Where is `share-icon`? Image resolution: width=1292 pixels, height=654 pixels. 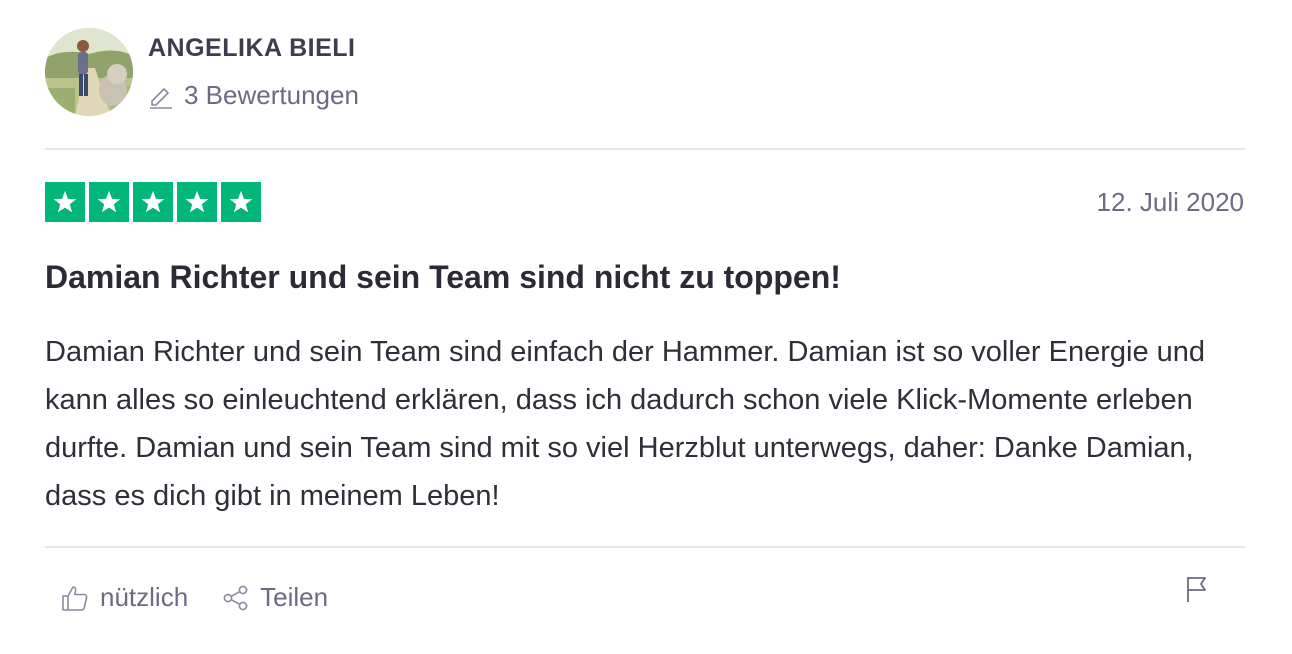
share-icon is located at coordinates (235, 597).